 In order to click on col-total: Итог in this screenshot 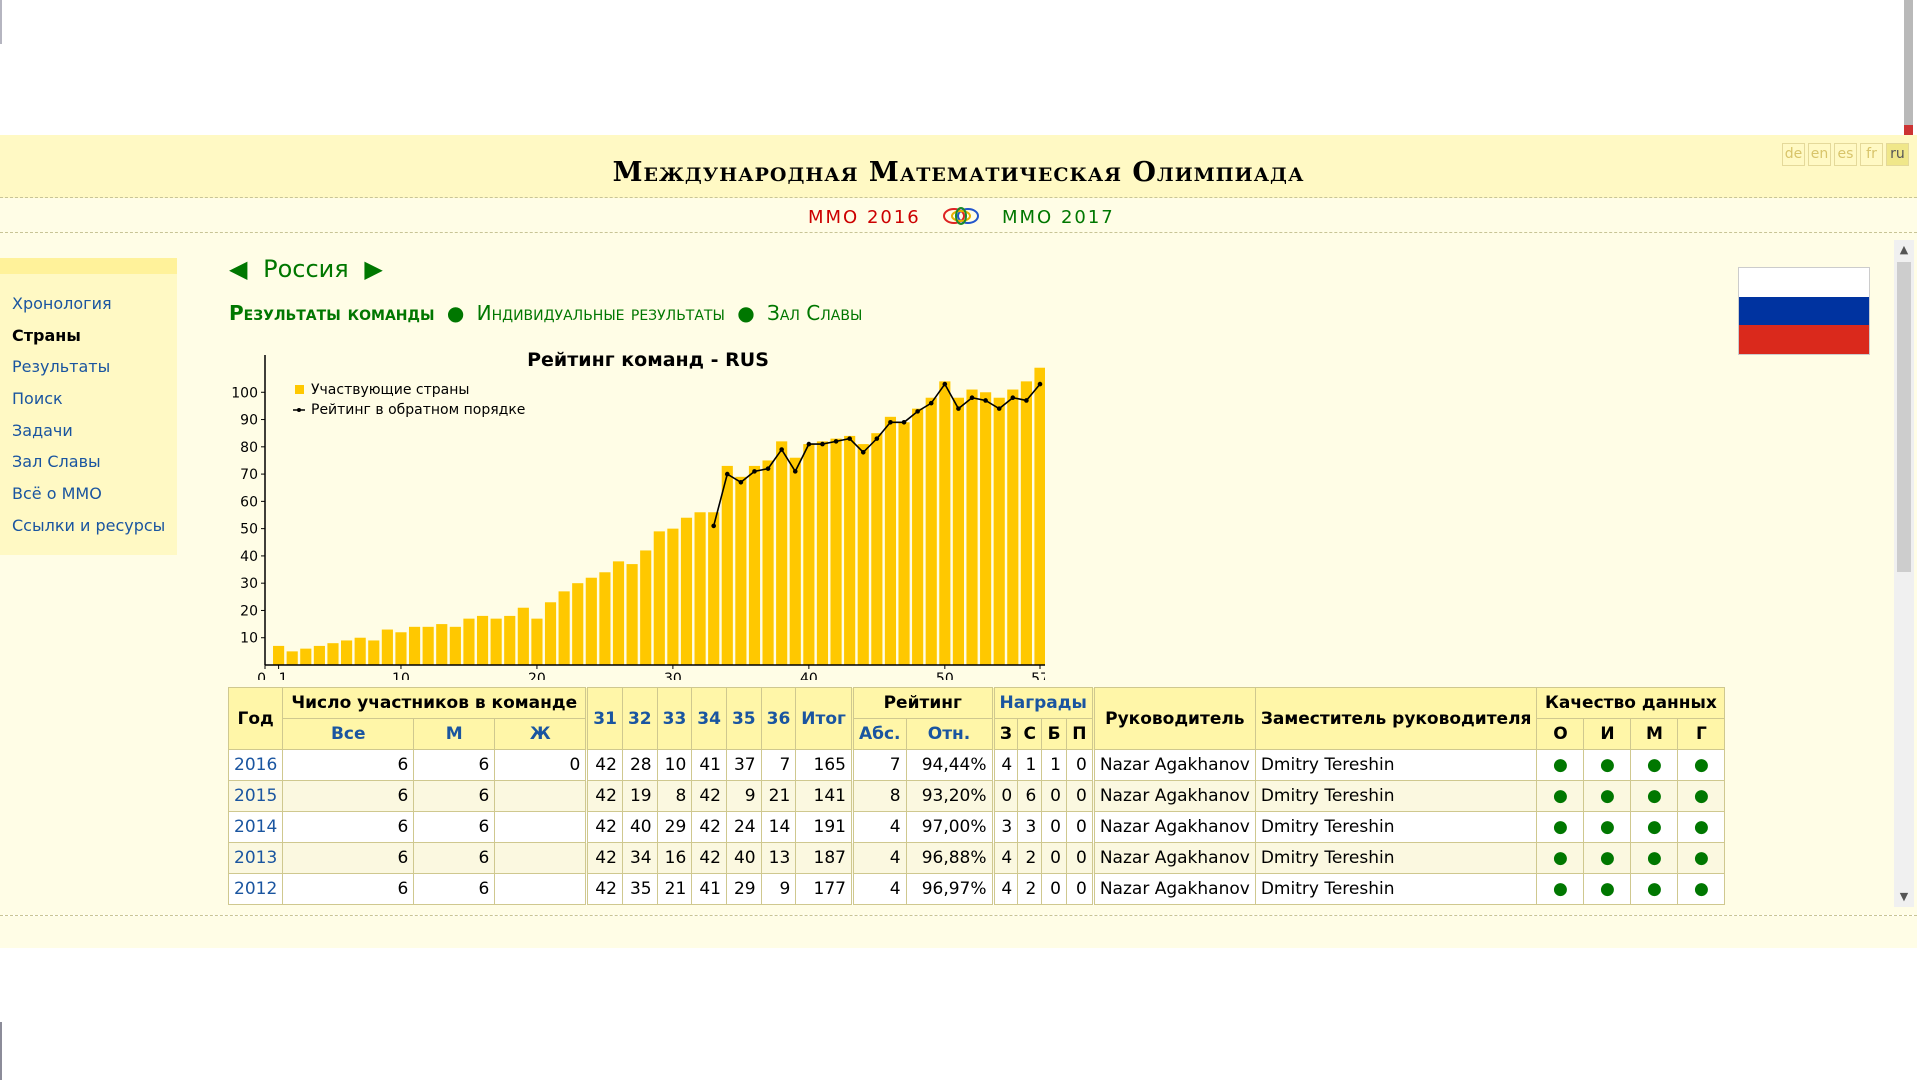, I will do `click(824, 718)`.